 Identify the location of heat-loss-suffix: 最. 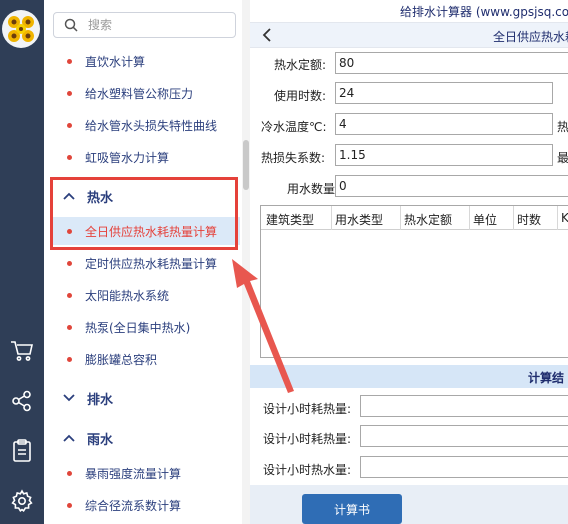
(562, 158).